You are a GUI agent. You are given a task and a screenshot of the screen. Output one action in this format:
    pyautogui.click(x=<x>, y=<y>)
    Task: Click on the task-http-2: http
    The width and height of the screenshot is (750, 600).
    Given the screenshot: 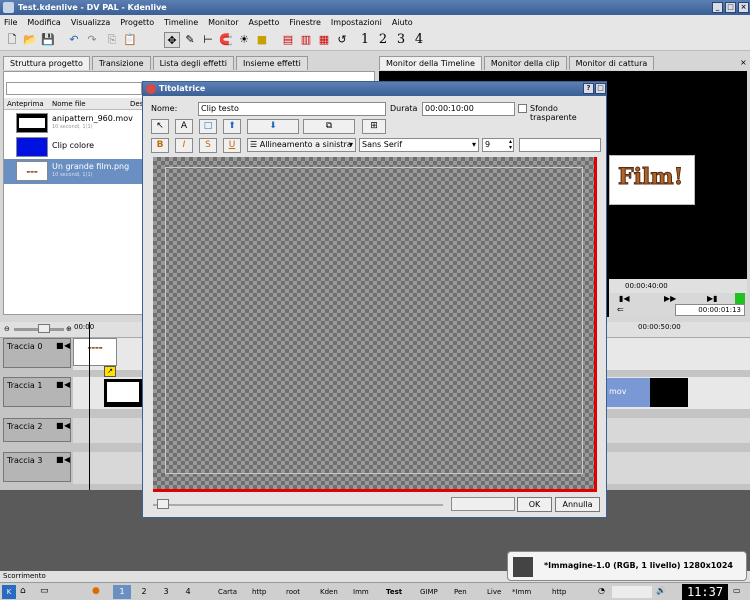 What is the action you would take?
    pyautogui.click(x=559, y=592)
    